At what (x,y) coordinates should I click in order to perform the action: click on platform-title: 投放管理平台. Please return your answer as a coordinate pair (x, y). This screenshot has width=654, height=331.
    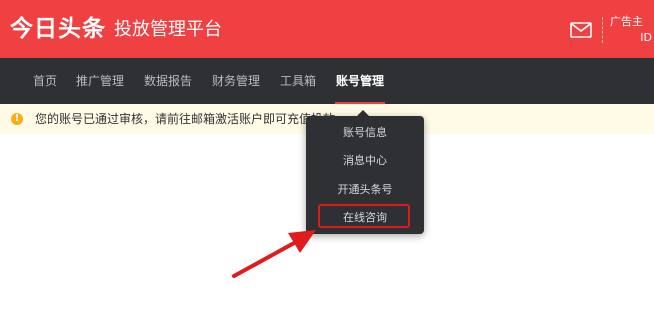
    Looking at the image, I should click on (168, 29).